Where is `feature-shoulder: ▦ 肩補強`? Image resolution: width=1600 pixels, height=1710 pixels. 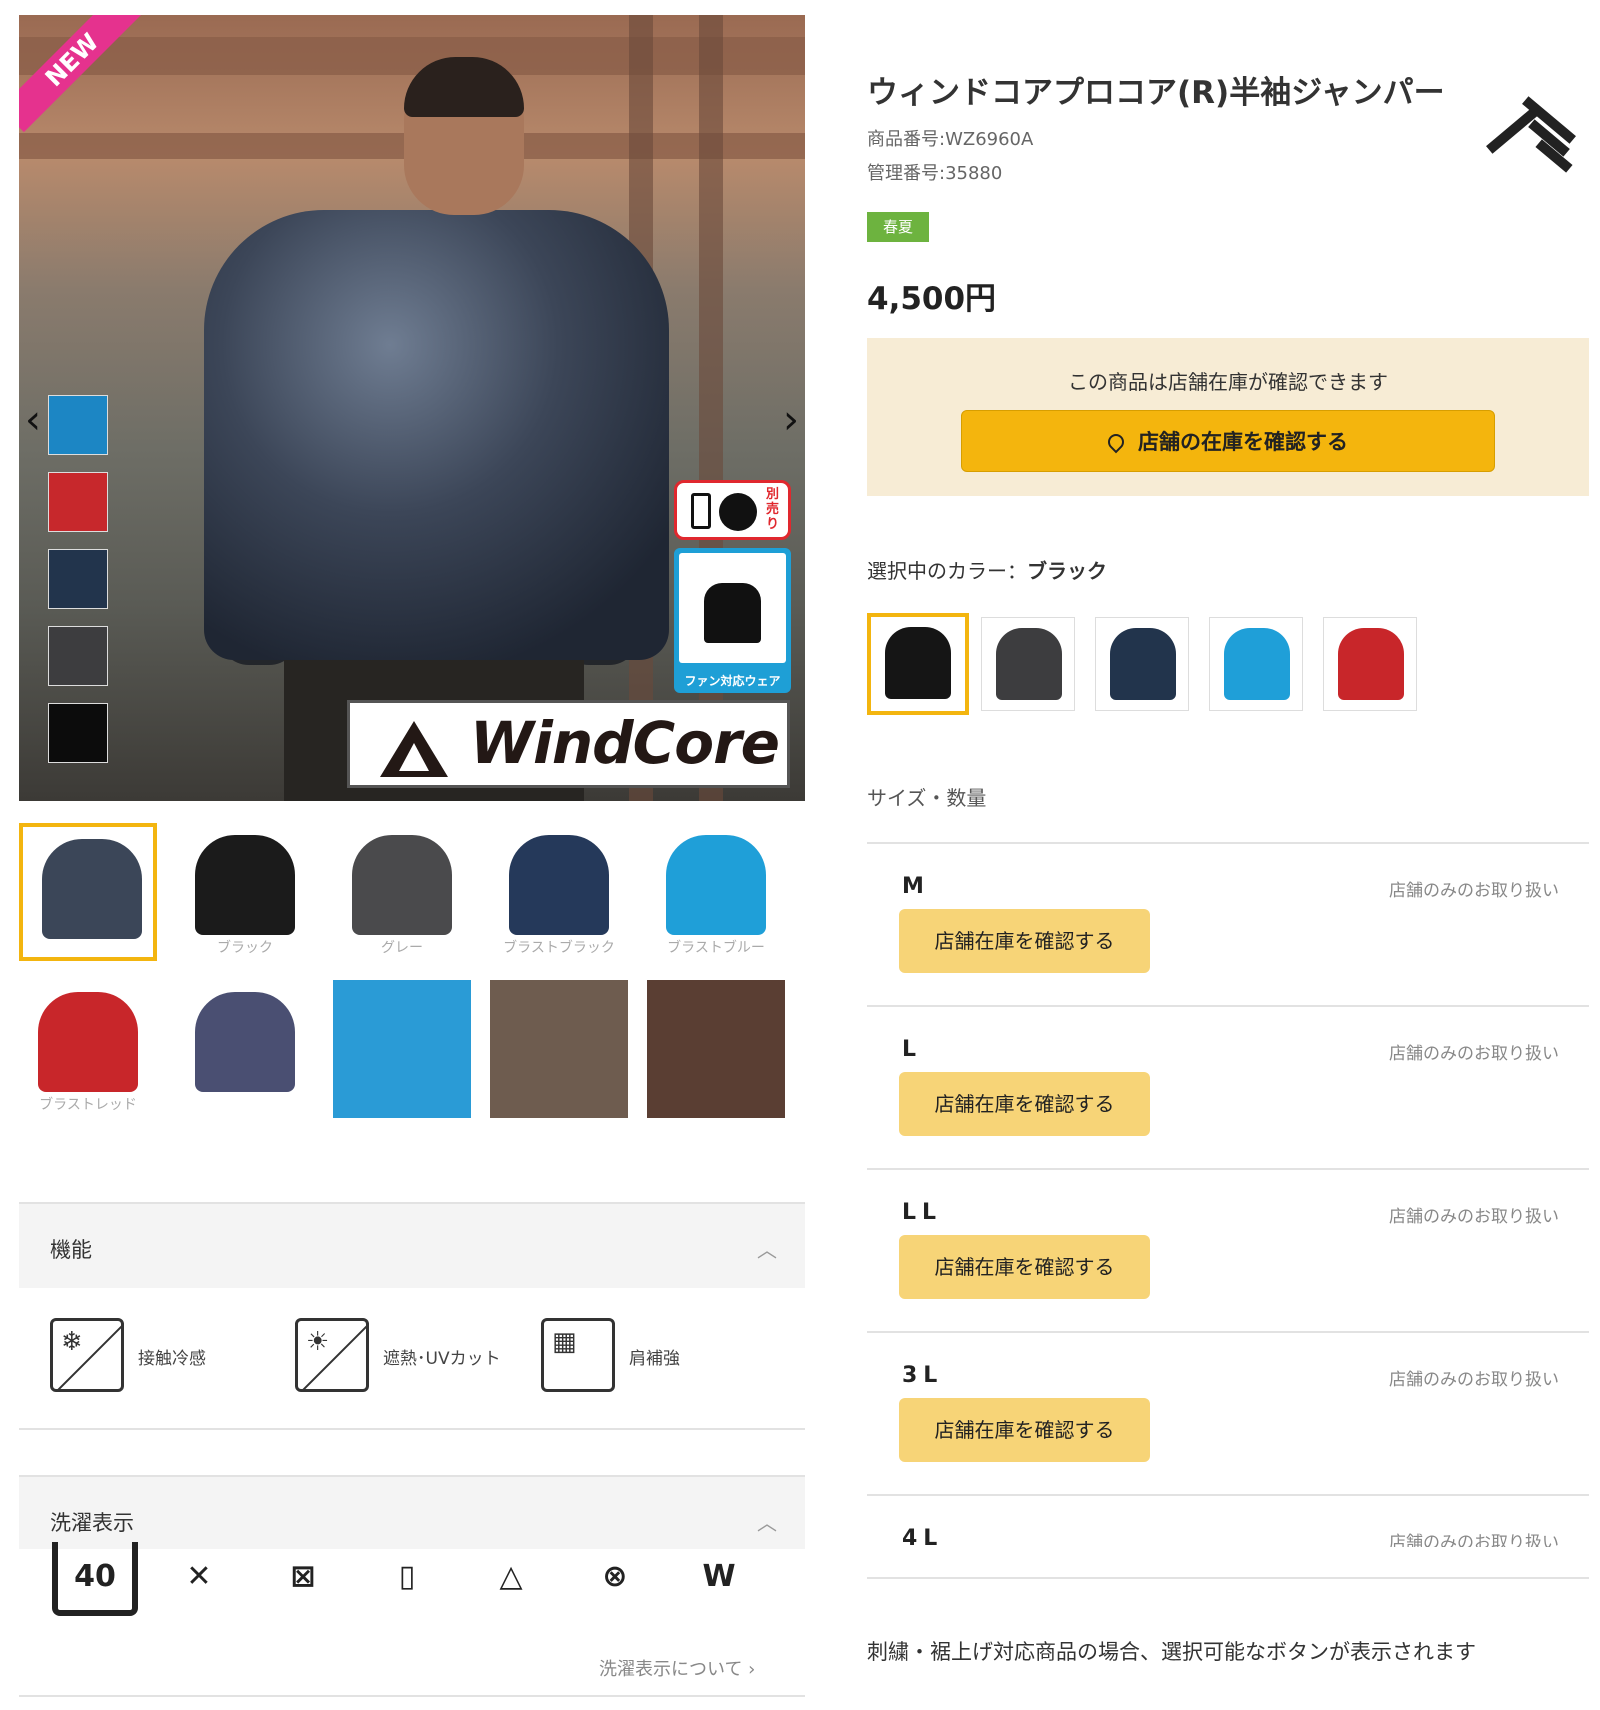 feature-shoulder: ▦ 肩補強 is located at coordinates (651, 1358).